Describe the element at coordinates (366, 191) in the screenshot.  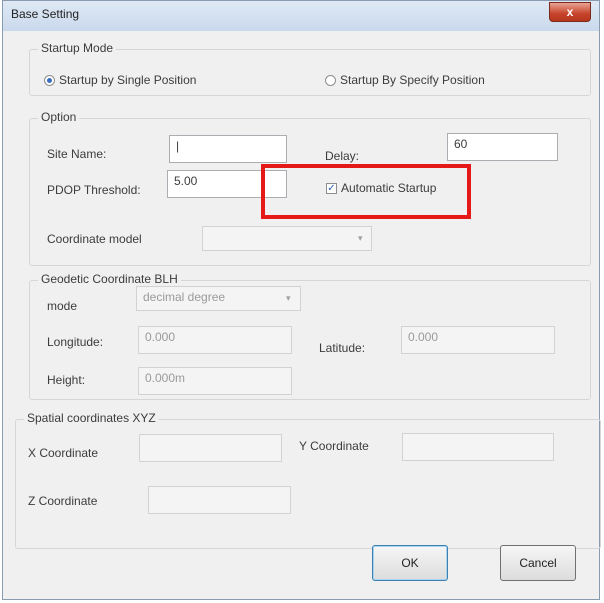
I see `automatic-startup-highlight` at that location.